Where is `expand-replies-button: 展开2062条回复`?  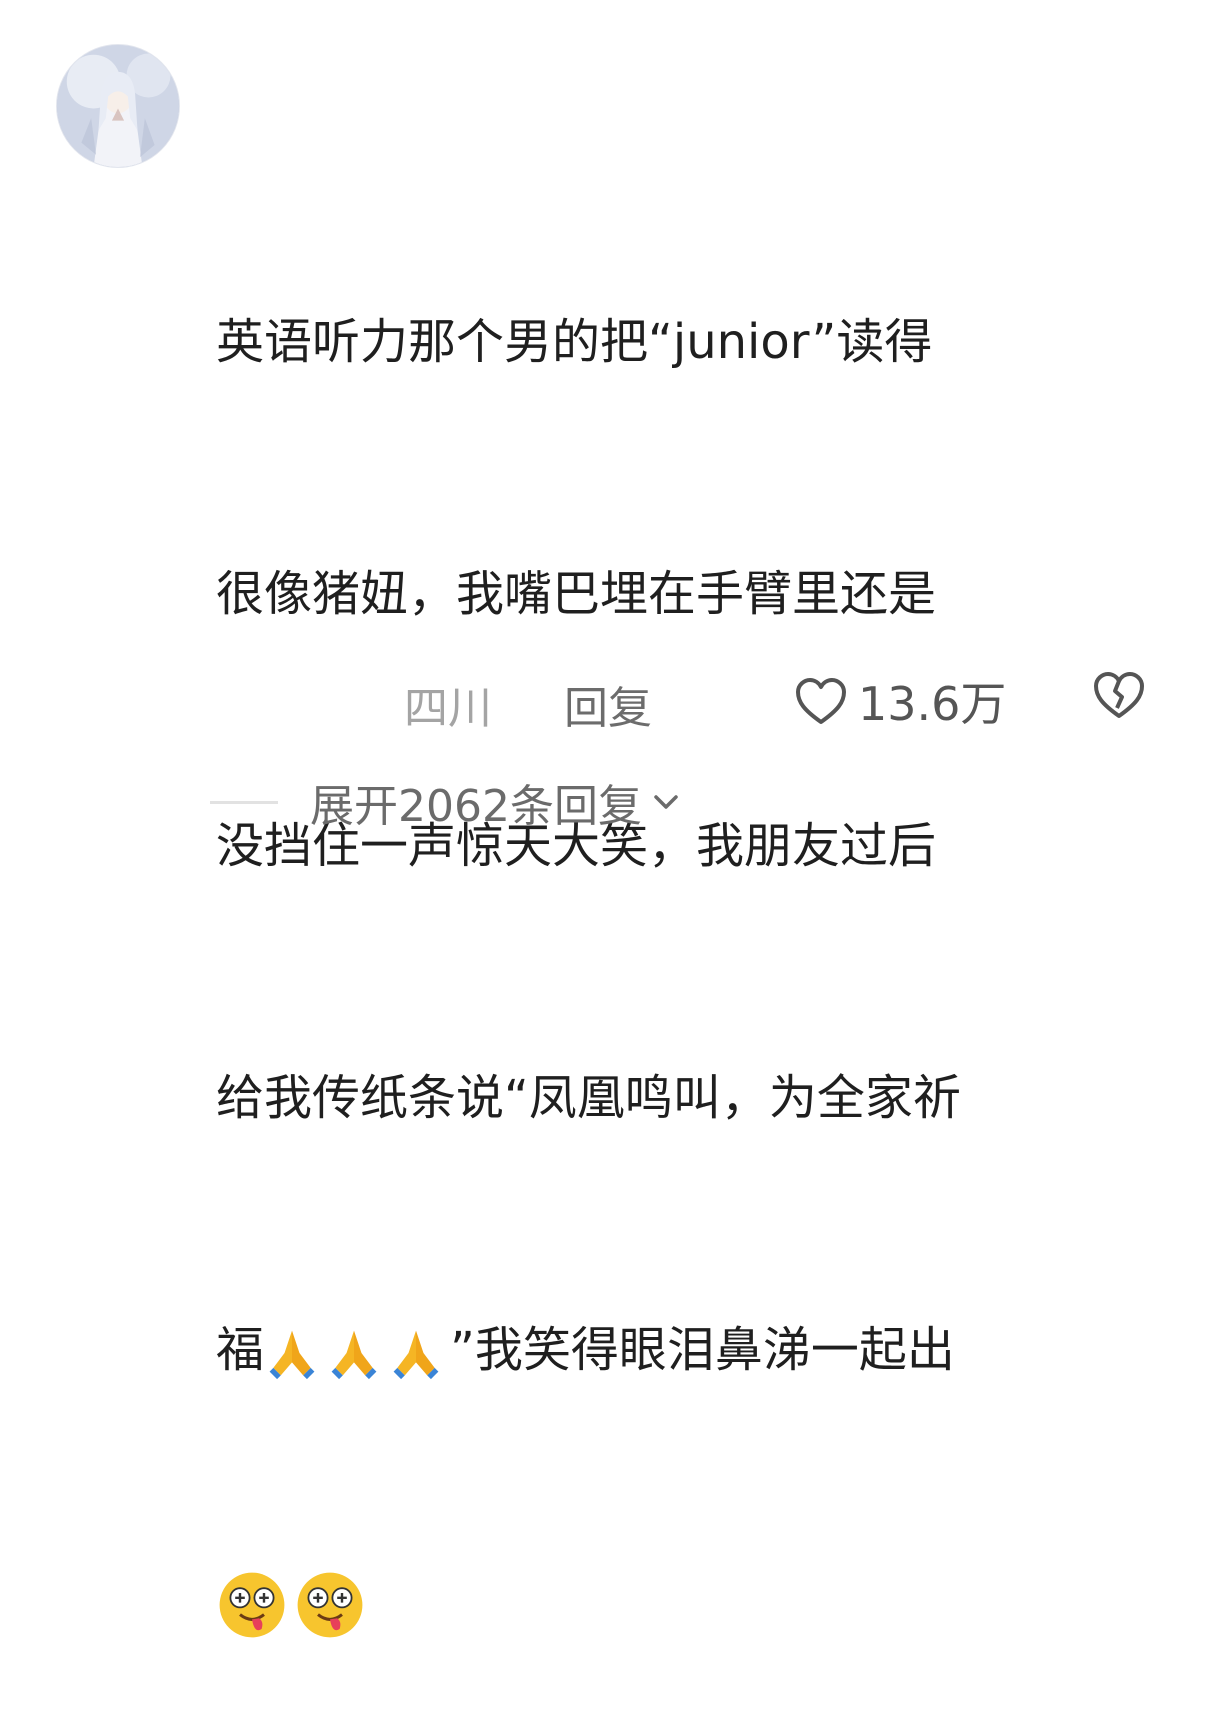 expand-replies-button: 展开2062条回复 is located at coordinates (476, 802).